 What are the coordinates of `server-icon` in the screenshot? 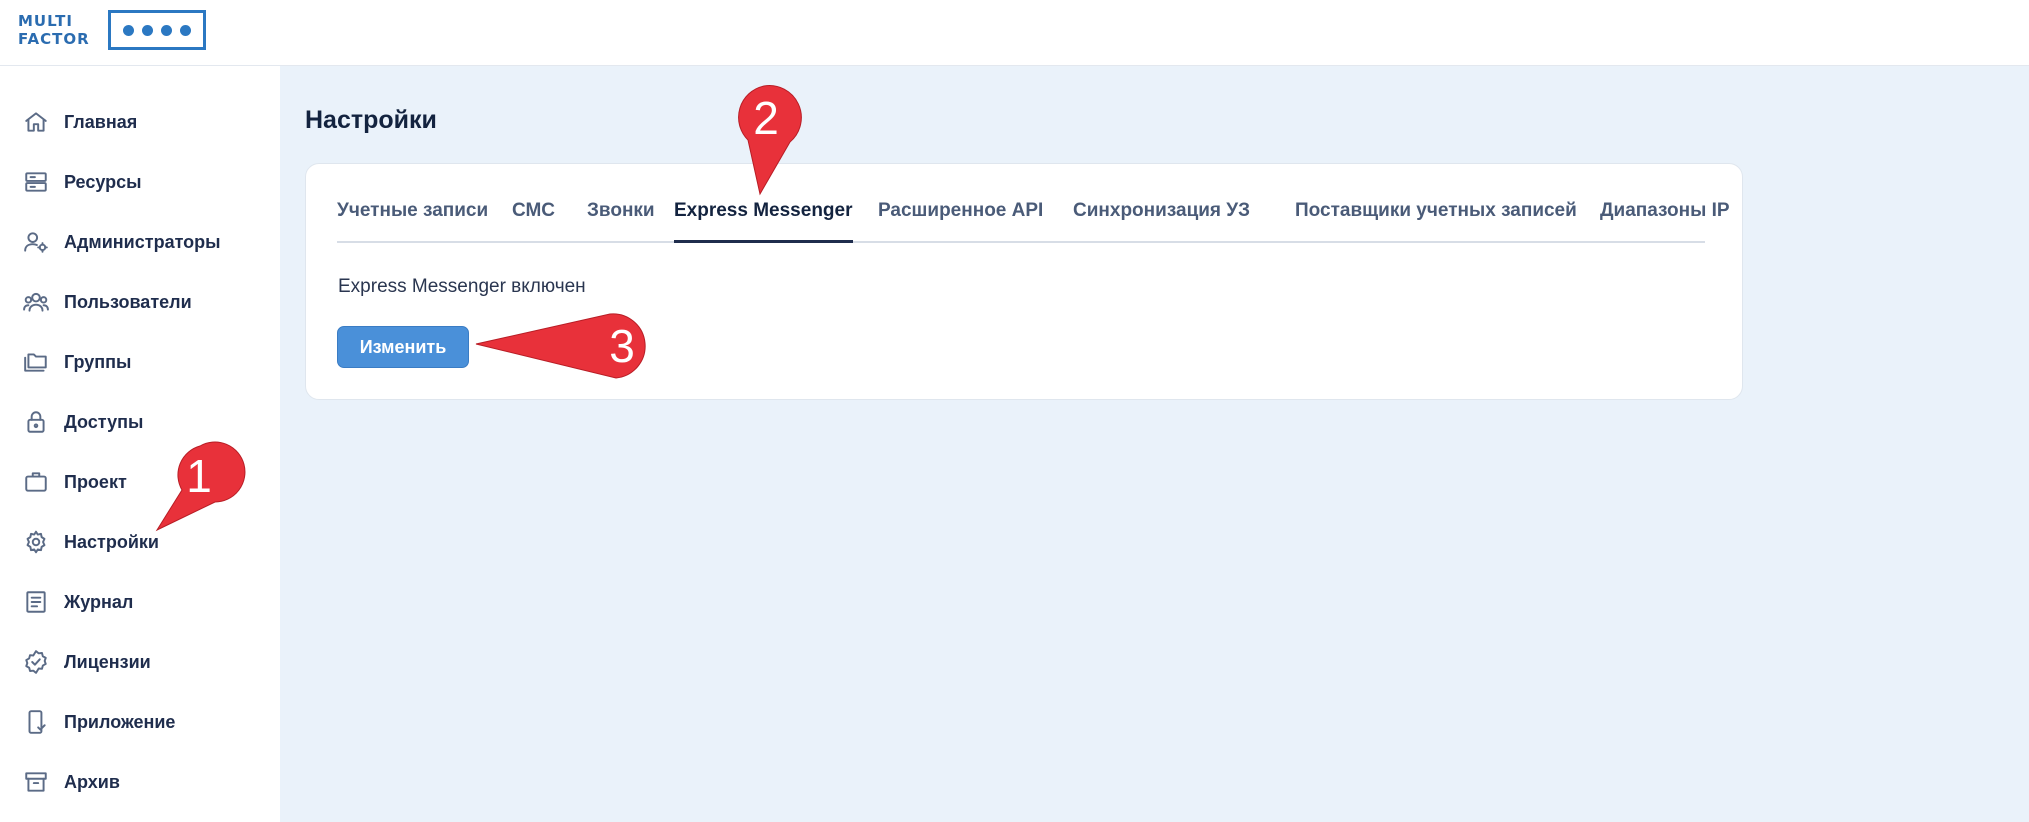 It's located at (36, 182).